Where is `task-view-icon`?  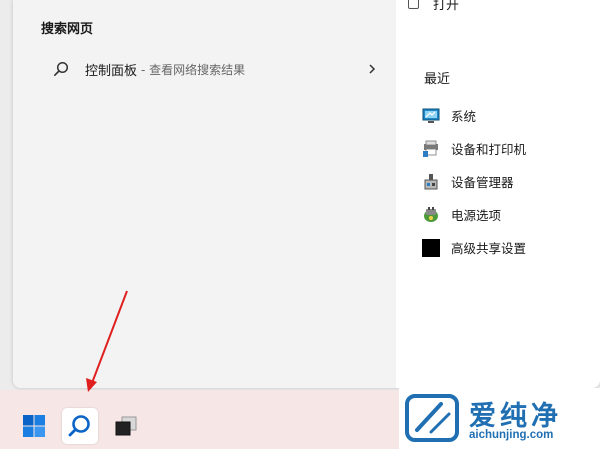
task-view-icon is located at coordinates (126, 426).